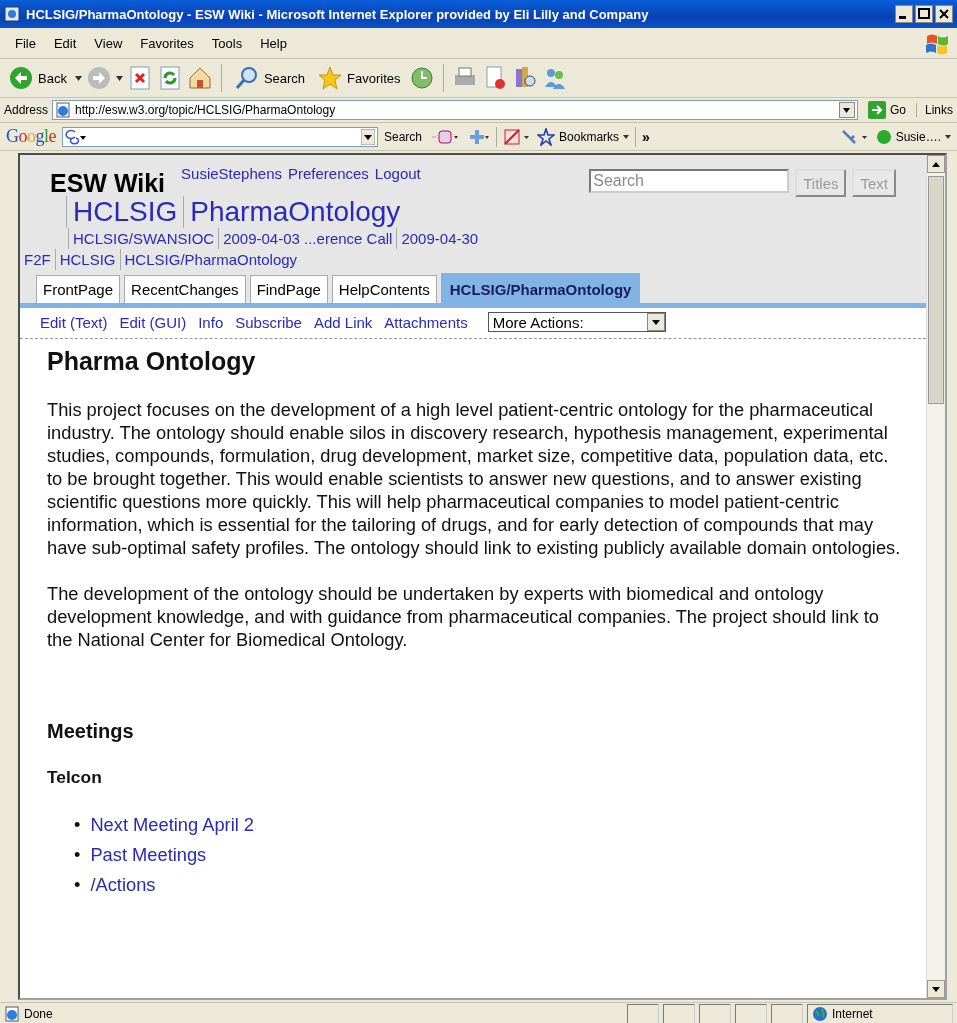 This screenshot has height=1023, width=957. I want to click on action-link: Edit (Text), so click(74, 322).